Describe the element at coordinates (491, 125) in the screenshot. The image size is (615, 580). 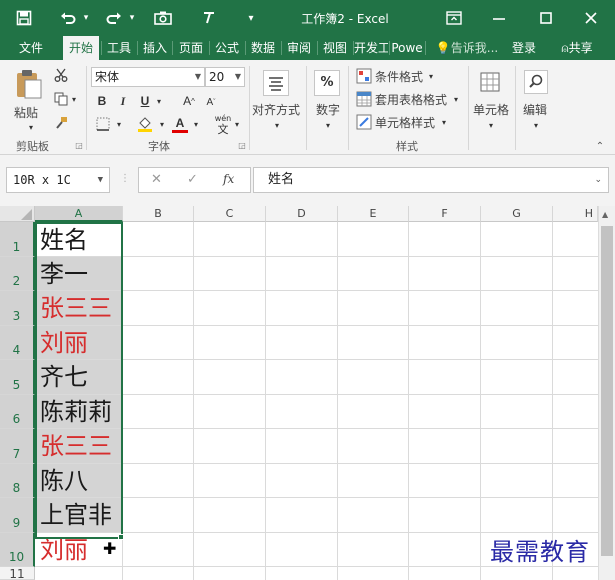
I see `cells-dropdown-icon: ▾` at that location.